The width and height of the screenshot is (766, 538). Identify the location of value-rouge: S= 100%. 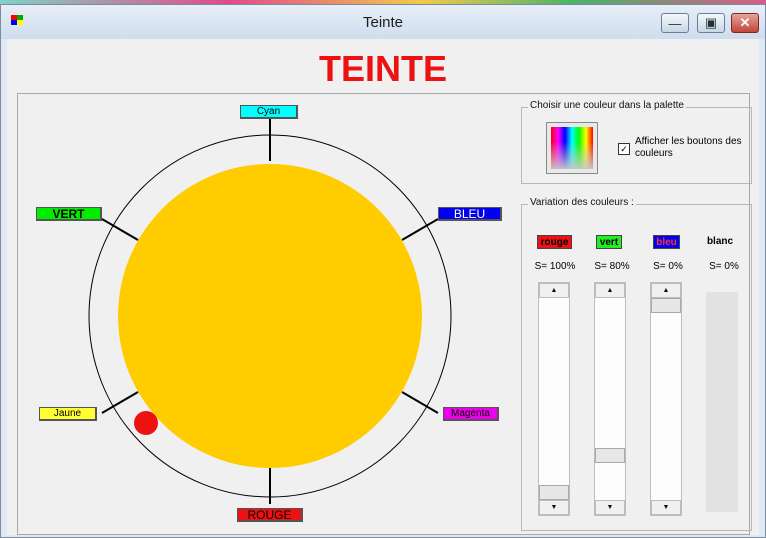
(555, 266).